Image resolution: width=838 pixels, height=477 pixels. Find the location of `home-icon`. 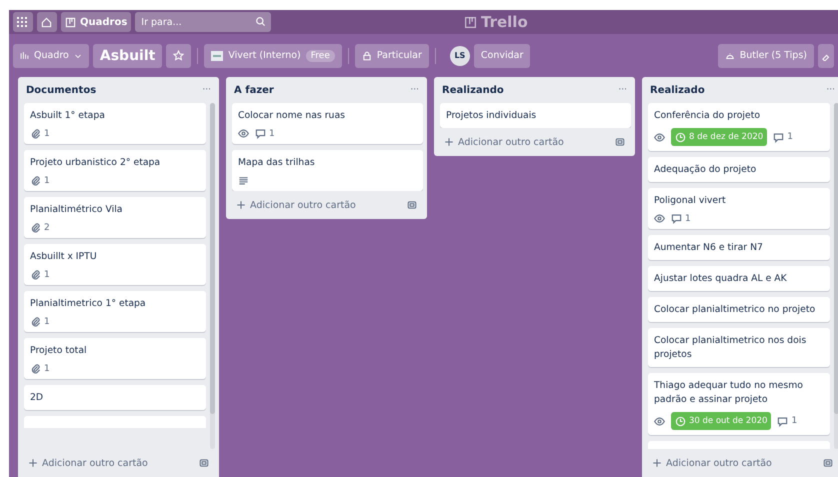

home-icon is located at coordinates (46, 22).